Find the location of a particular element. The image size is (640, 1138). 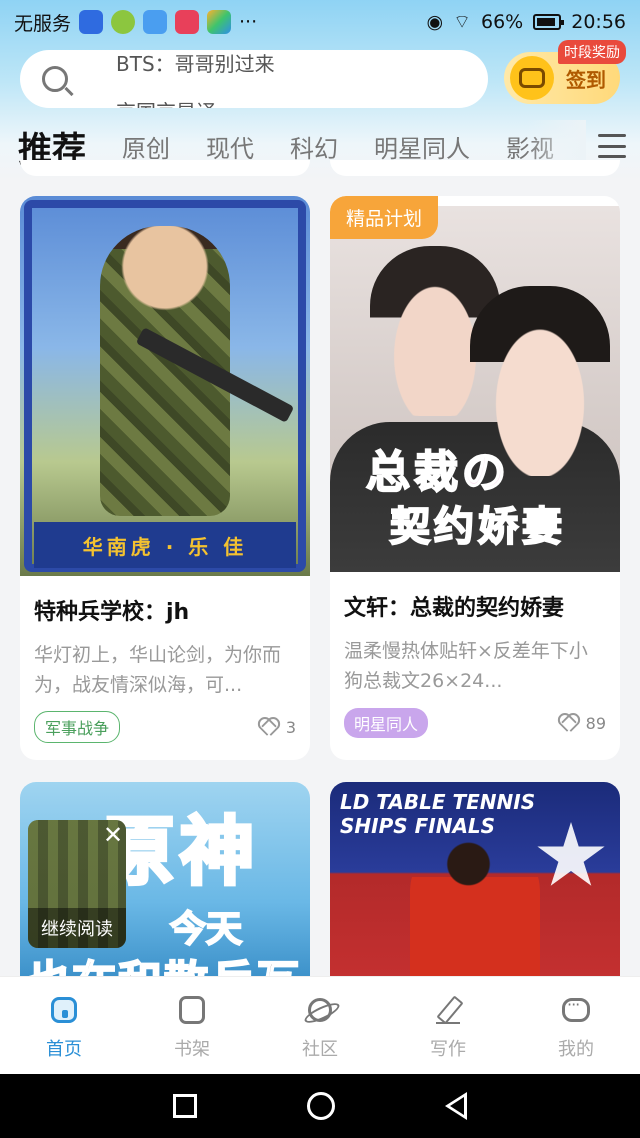

status-bar: 无服务 ··· ◉ ⌔ 66% 20:56 is located at coordinates (320, 22).